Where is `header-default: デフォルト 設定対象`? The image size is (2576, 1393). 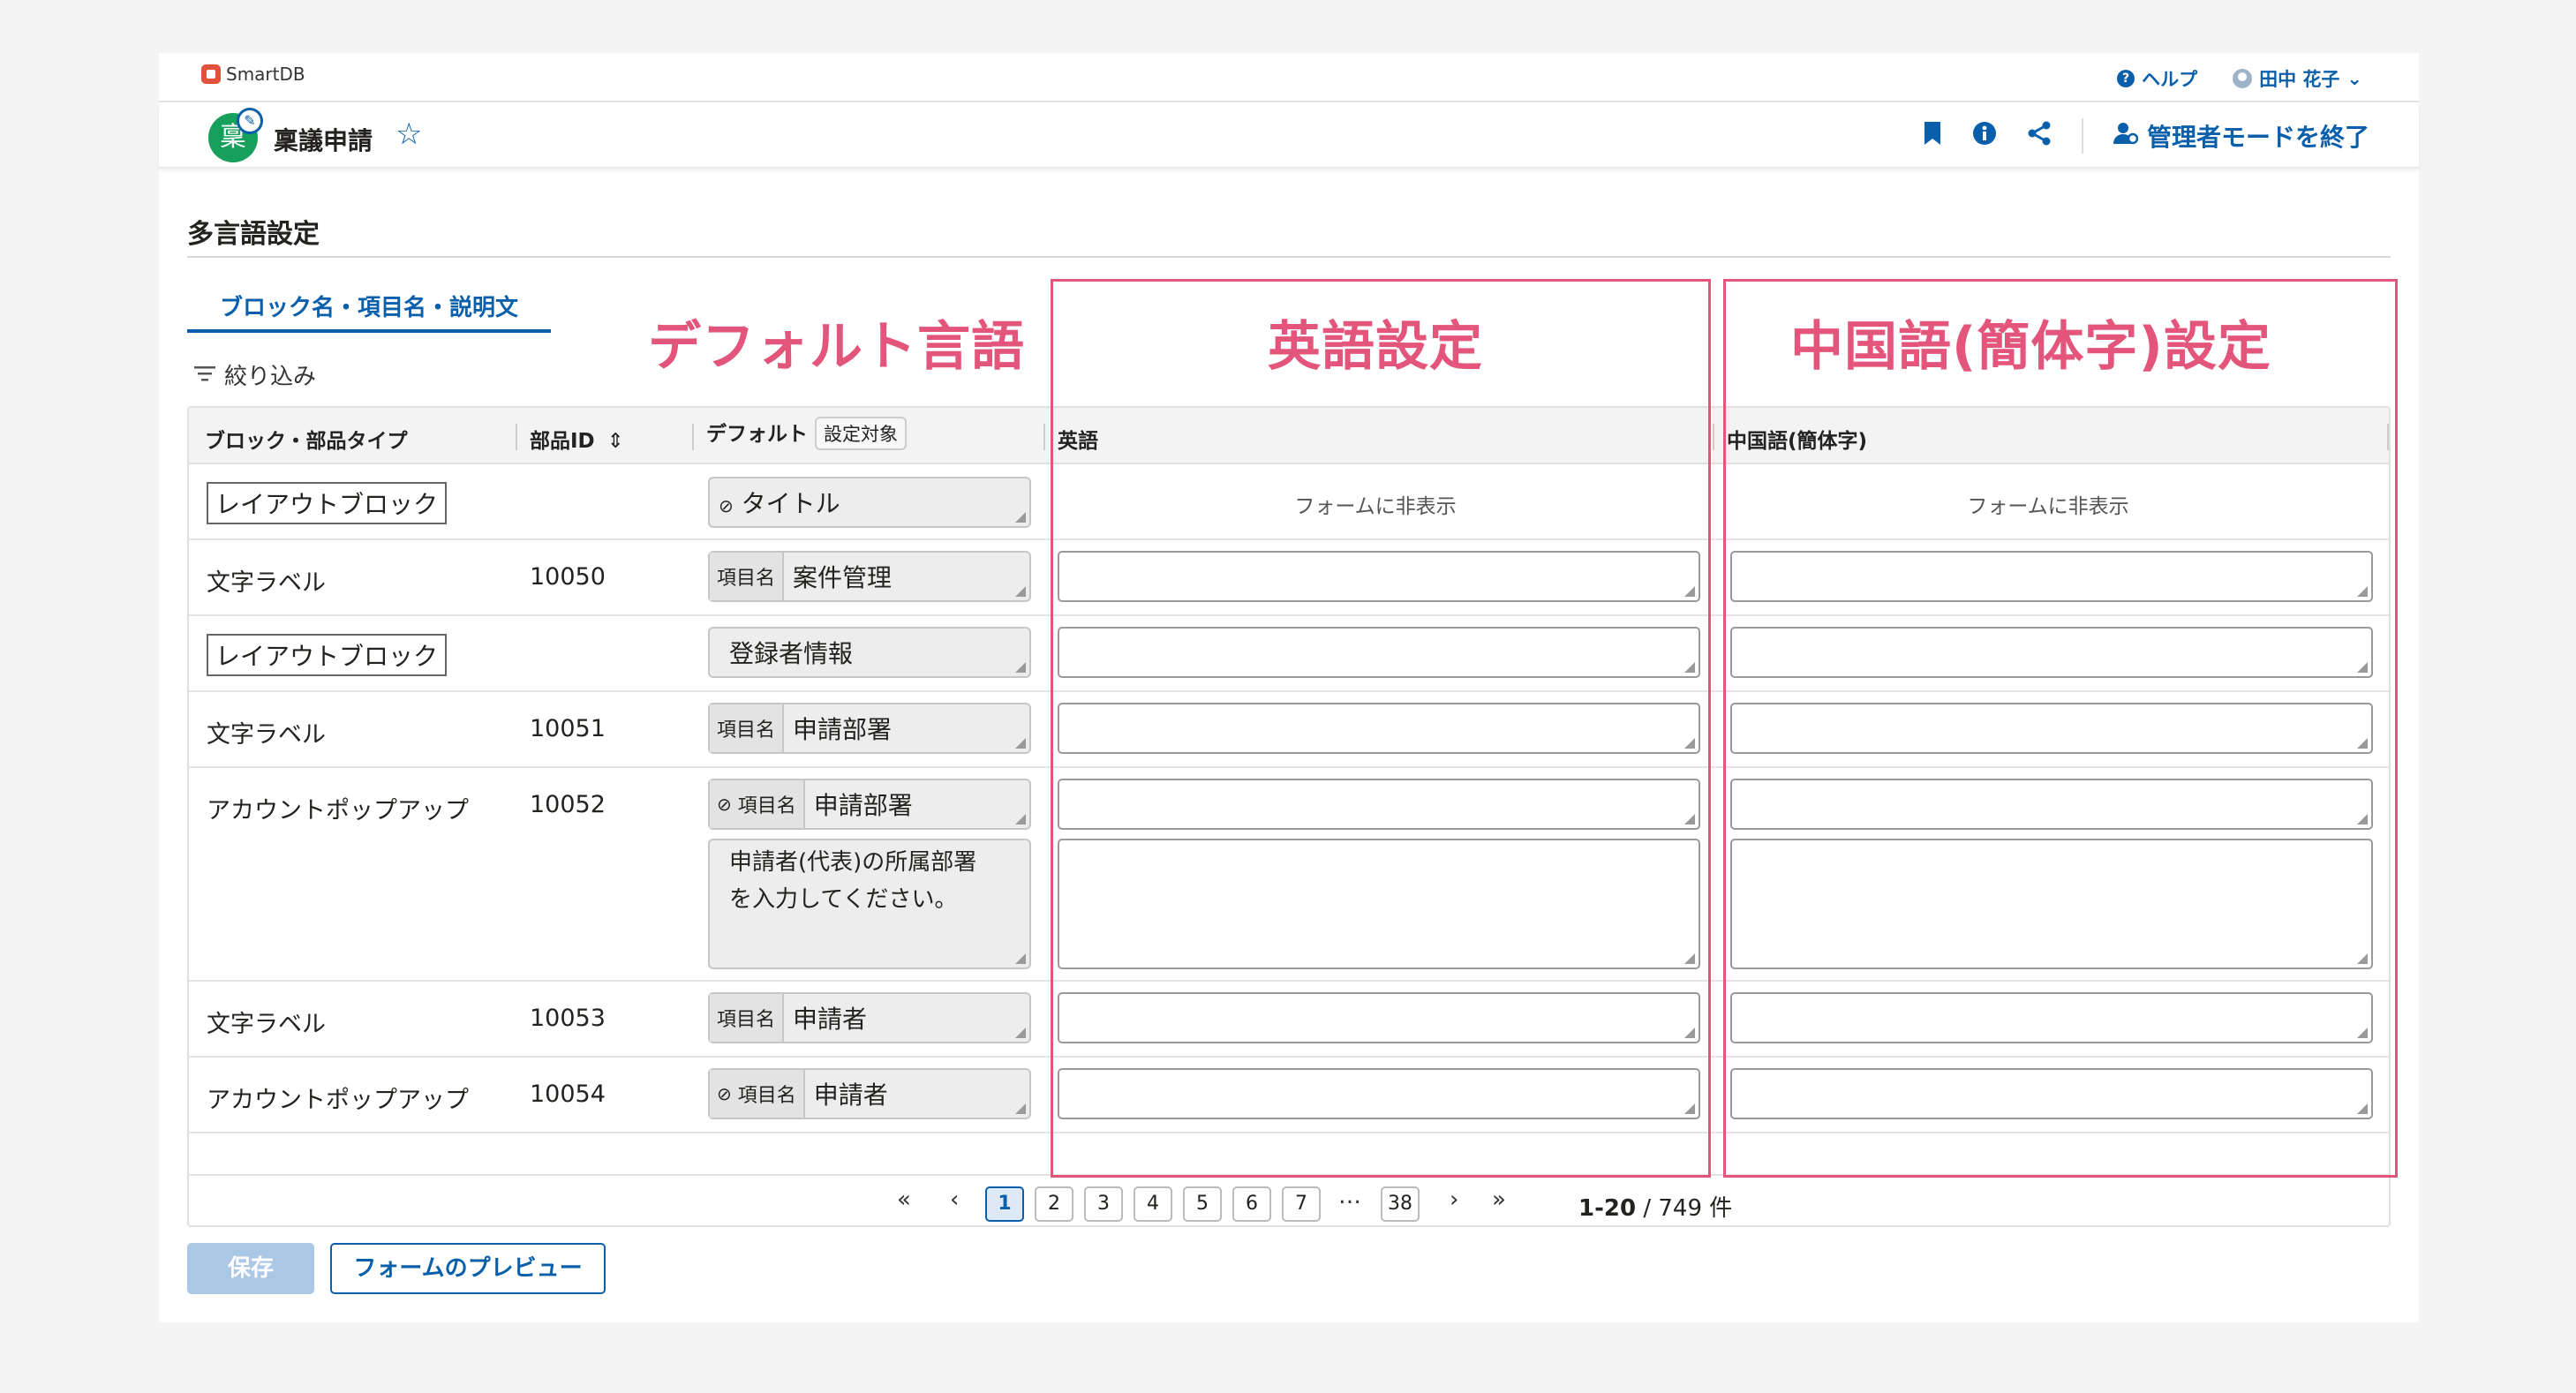 header-default: デフォルト 設定対象 is located at coordinates (807, 433).